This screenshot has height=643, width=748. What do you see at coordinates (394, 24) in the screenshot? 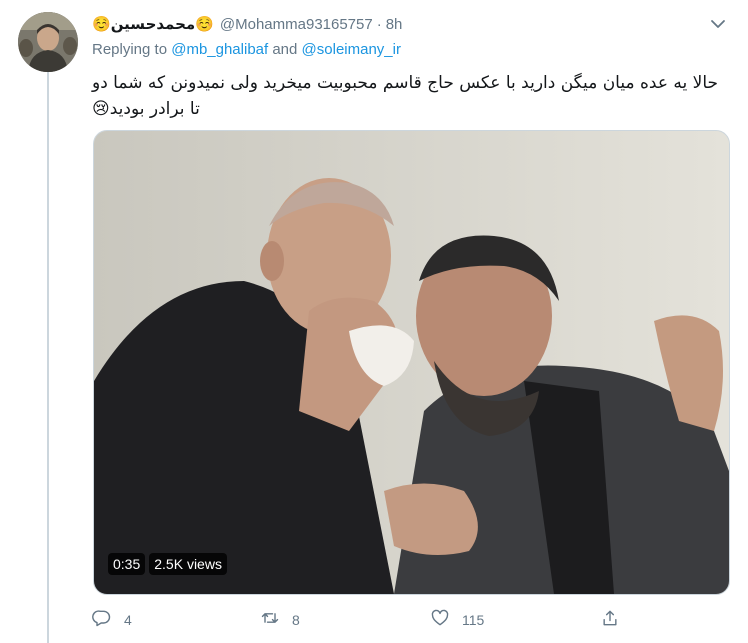
I see `timestamp: 8h` at bounding box center [394, 24].